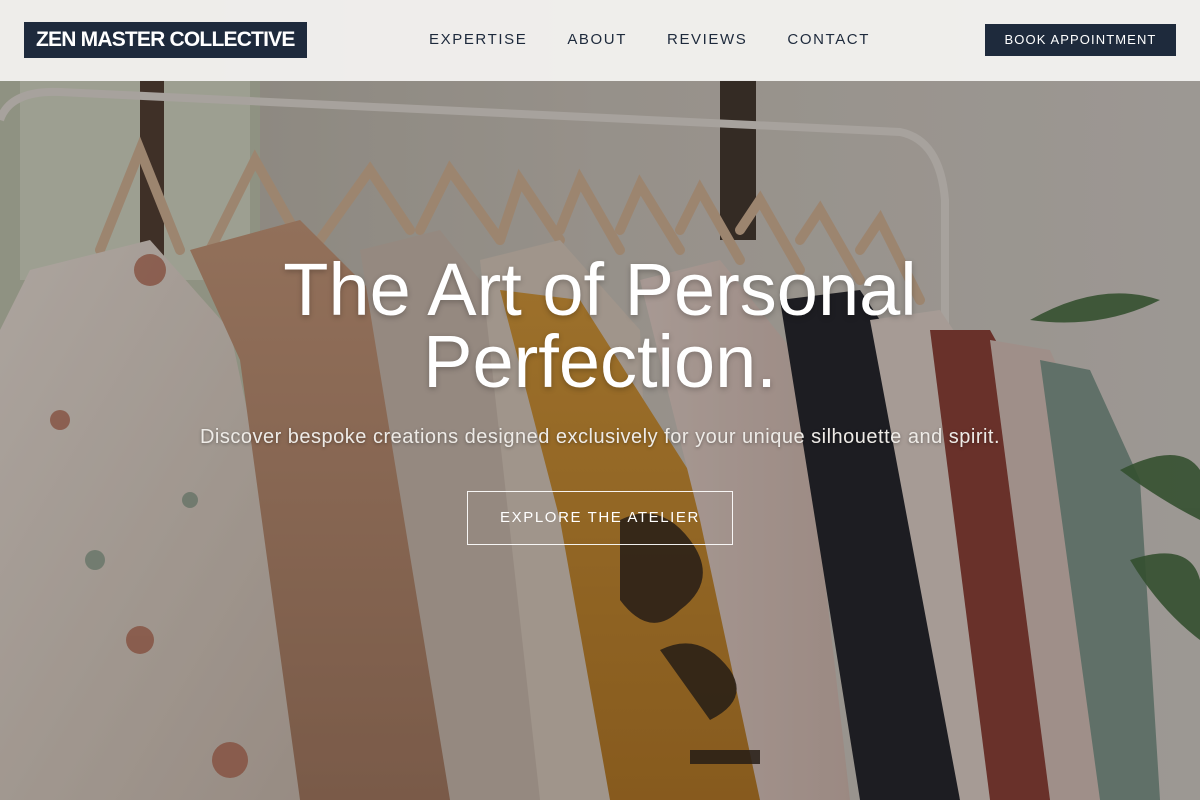  What do you see at coordinates (1080, 40) in the screenshot?
I see `book-appointment-button: BOOK APPOINTMENT` at bounding box center [1080, 40].